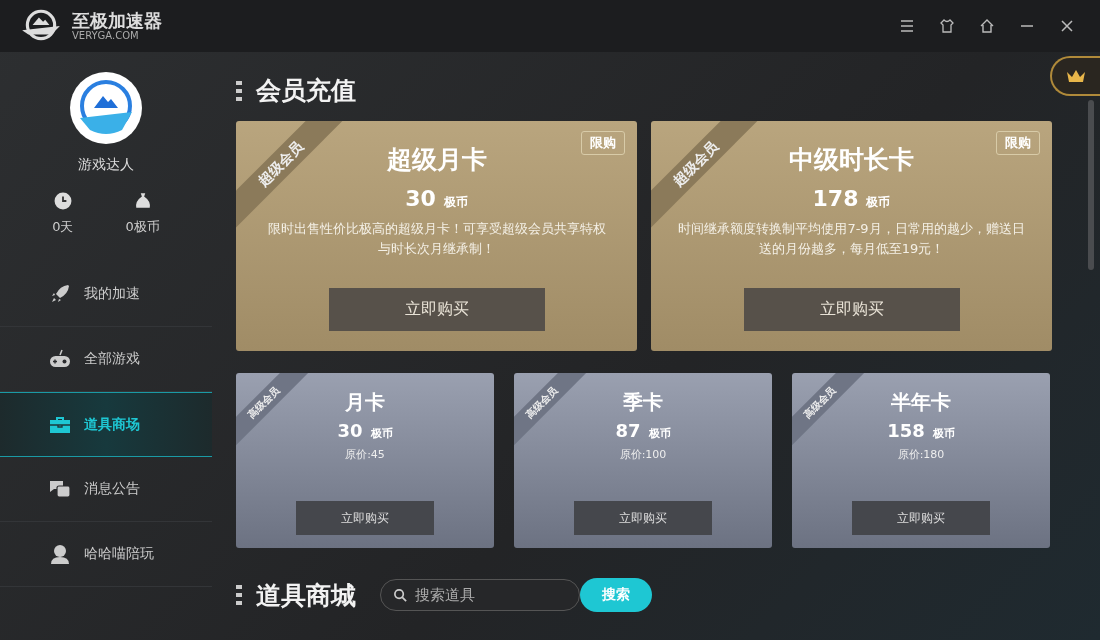 This screenshot has height=640, width=1100. What do you see at coordinates (365, 402) in the screenshot?
I see `card-title: 月卡` at bounding box center [365, 402].